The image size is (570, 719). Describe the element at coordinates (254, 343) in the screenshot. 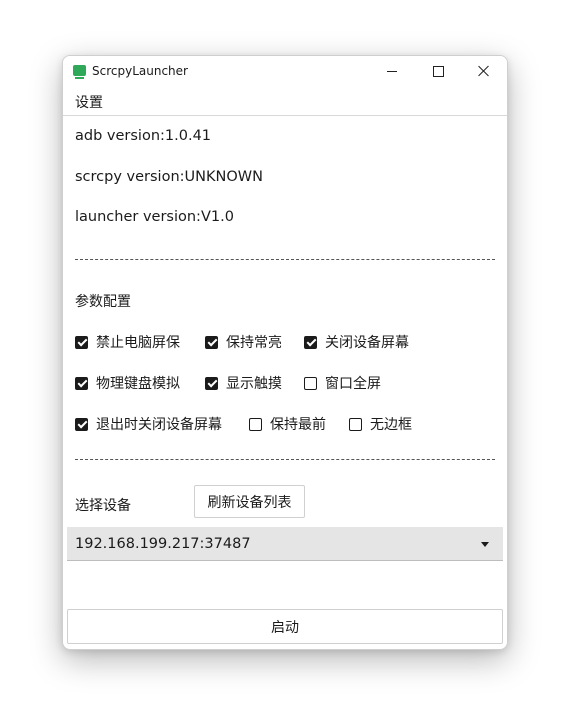

I see `checkbox-label: 保持常亮` at that location.